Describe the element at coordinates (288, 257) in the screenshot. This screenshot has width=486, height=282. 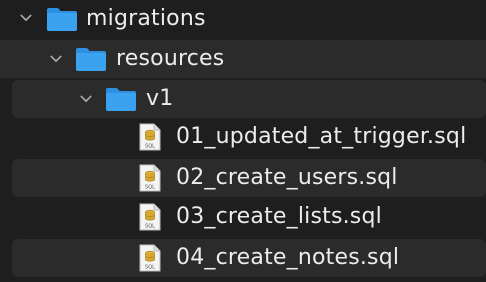
I see `file-label: 04_create_notes.sql` at that location.